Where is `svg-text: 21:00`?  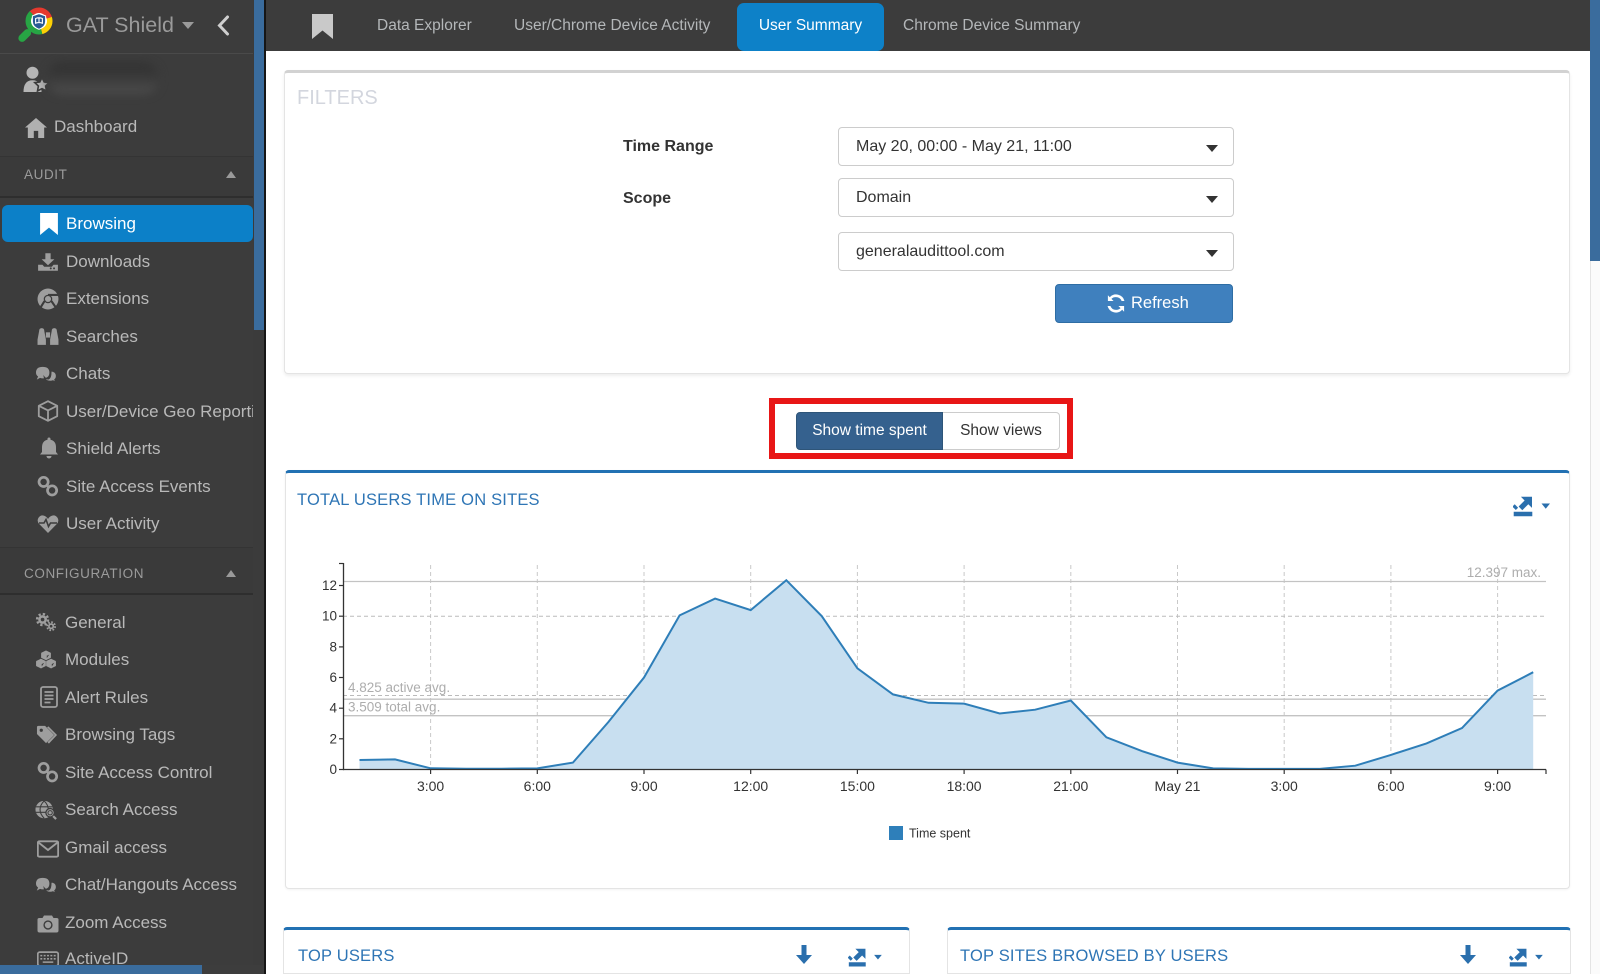
svg-text: 21:00 is located at coordinates (1070, 786).